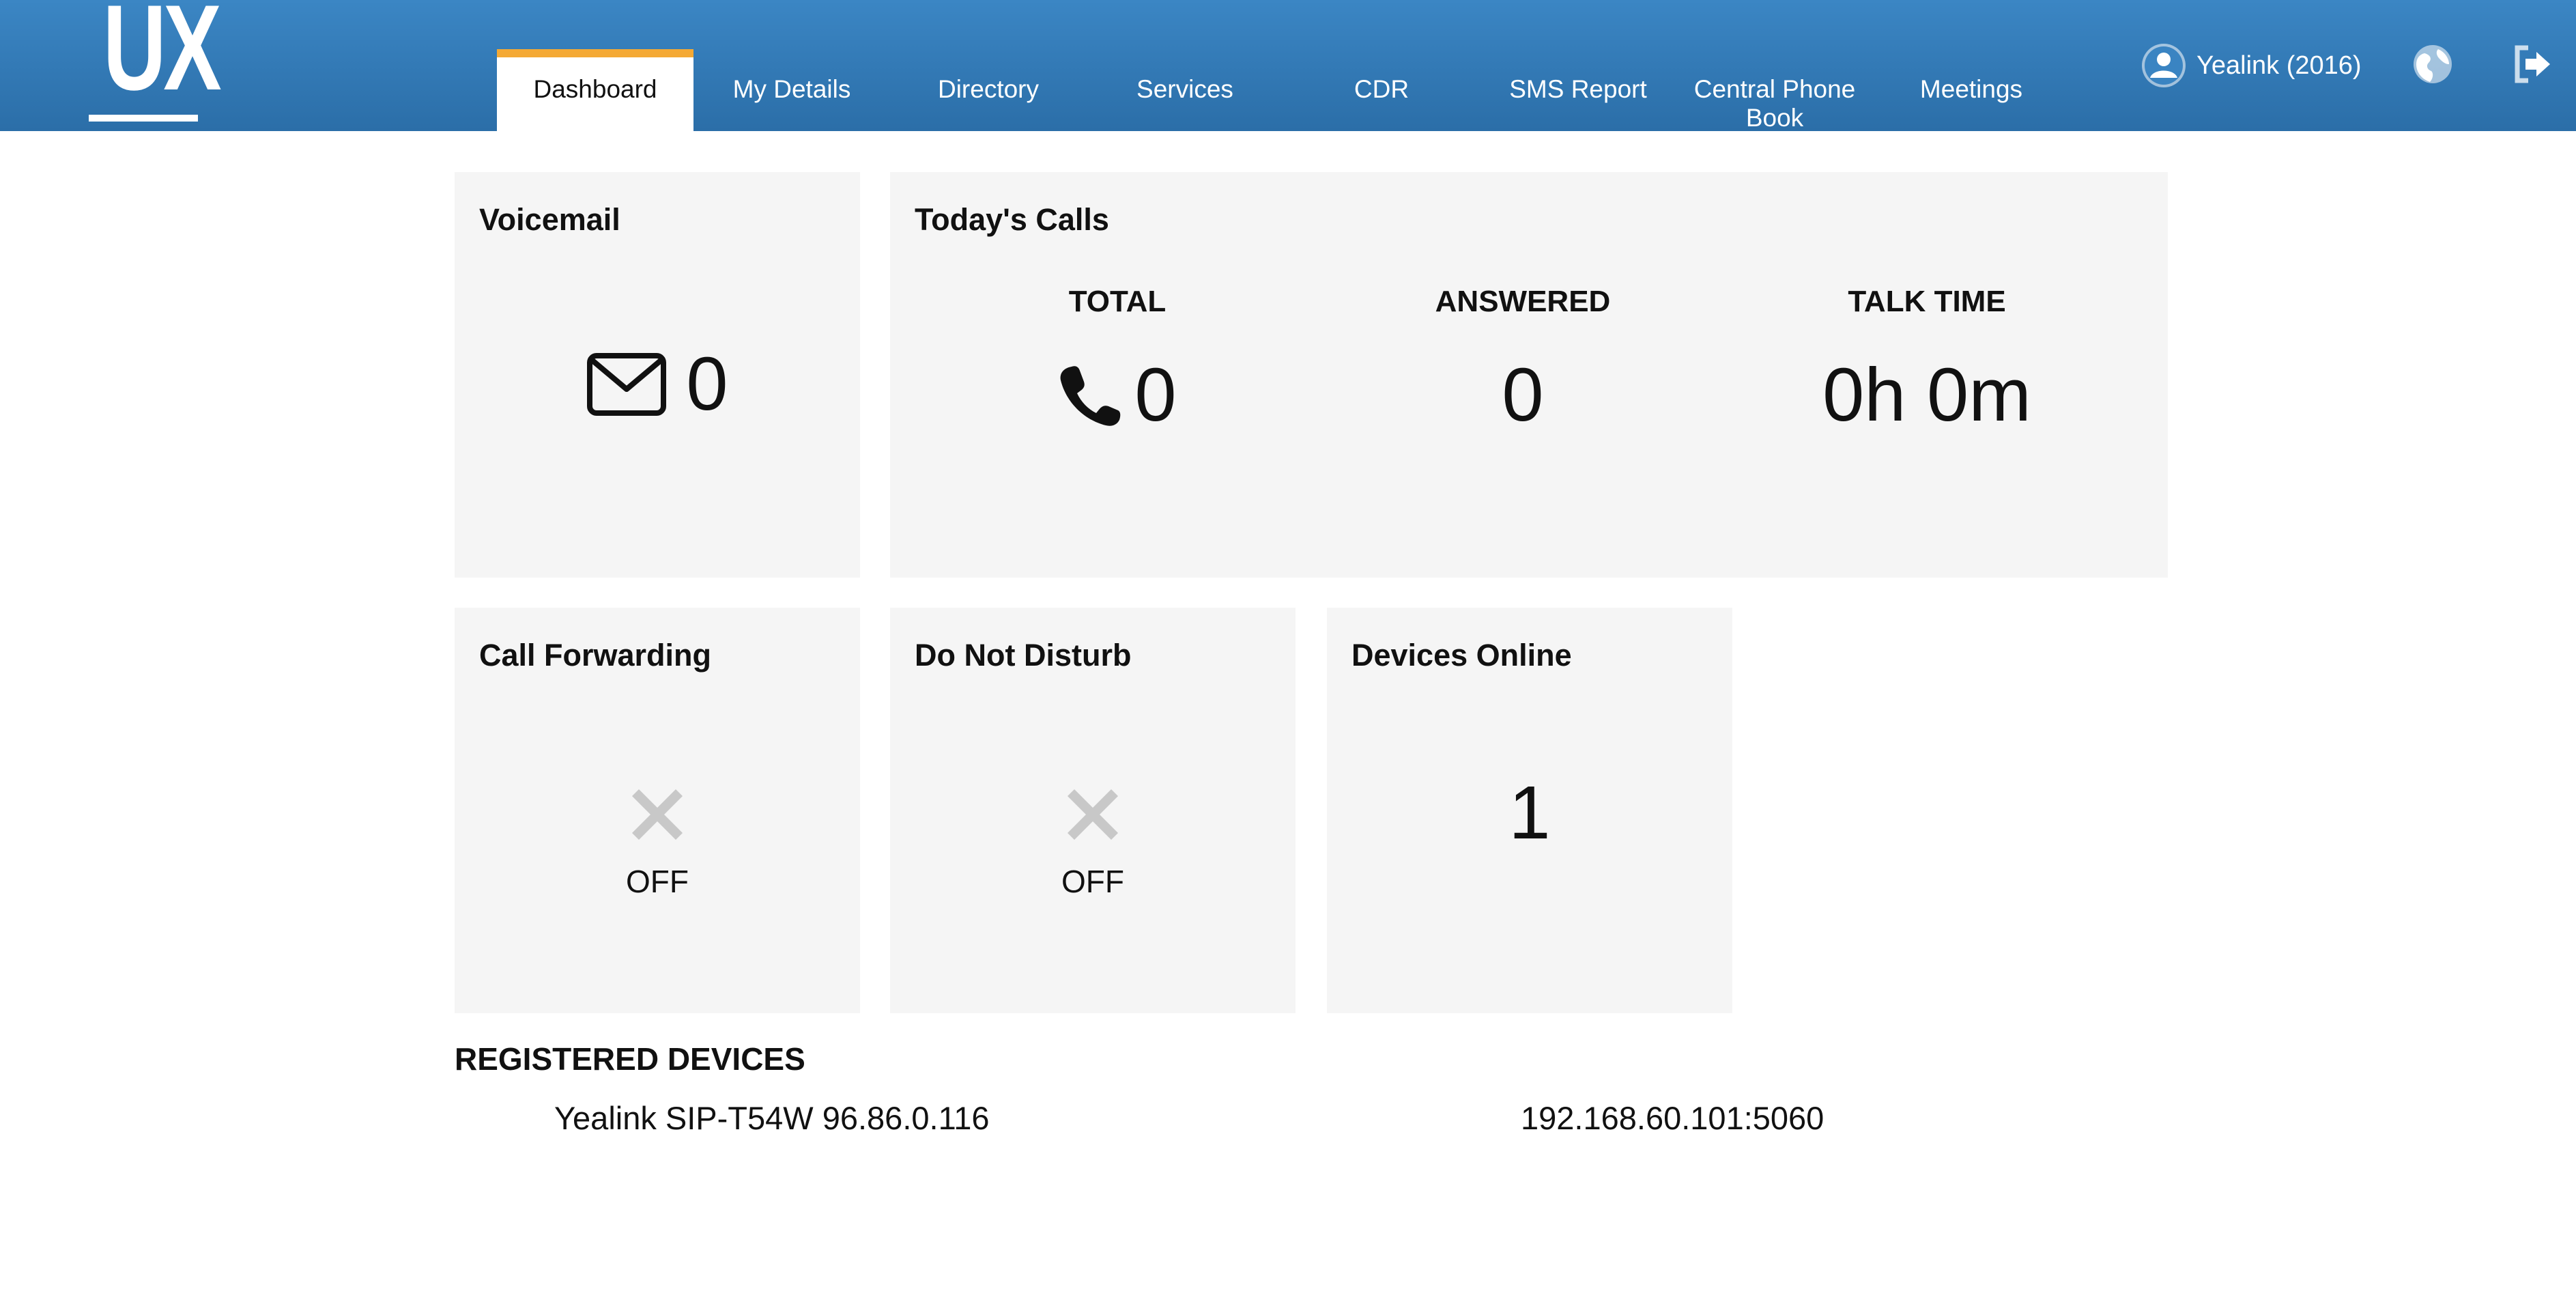 The image size is (2576, 1315). What do you see at coordinates (657, 881) in the screenshot?
I see `call-forwarding-state: OFF` at bounding box center [657, 881].